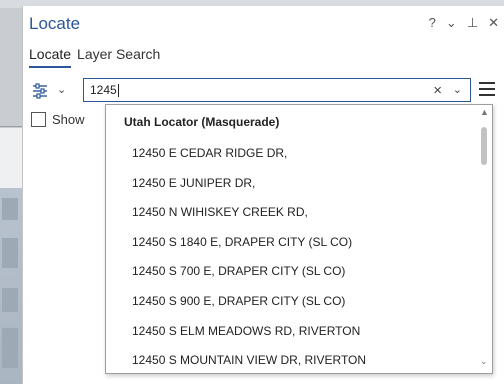  Describe the element at coordinates (291, 243) in the screenshot. I see `suggestion-item: 12450 S 1840 E, DRAPER CITY (SL CO)` at that location.